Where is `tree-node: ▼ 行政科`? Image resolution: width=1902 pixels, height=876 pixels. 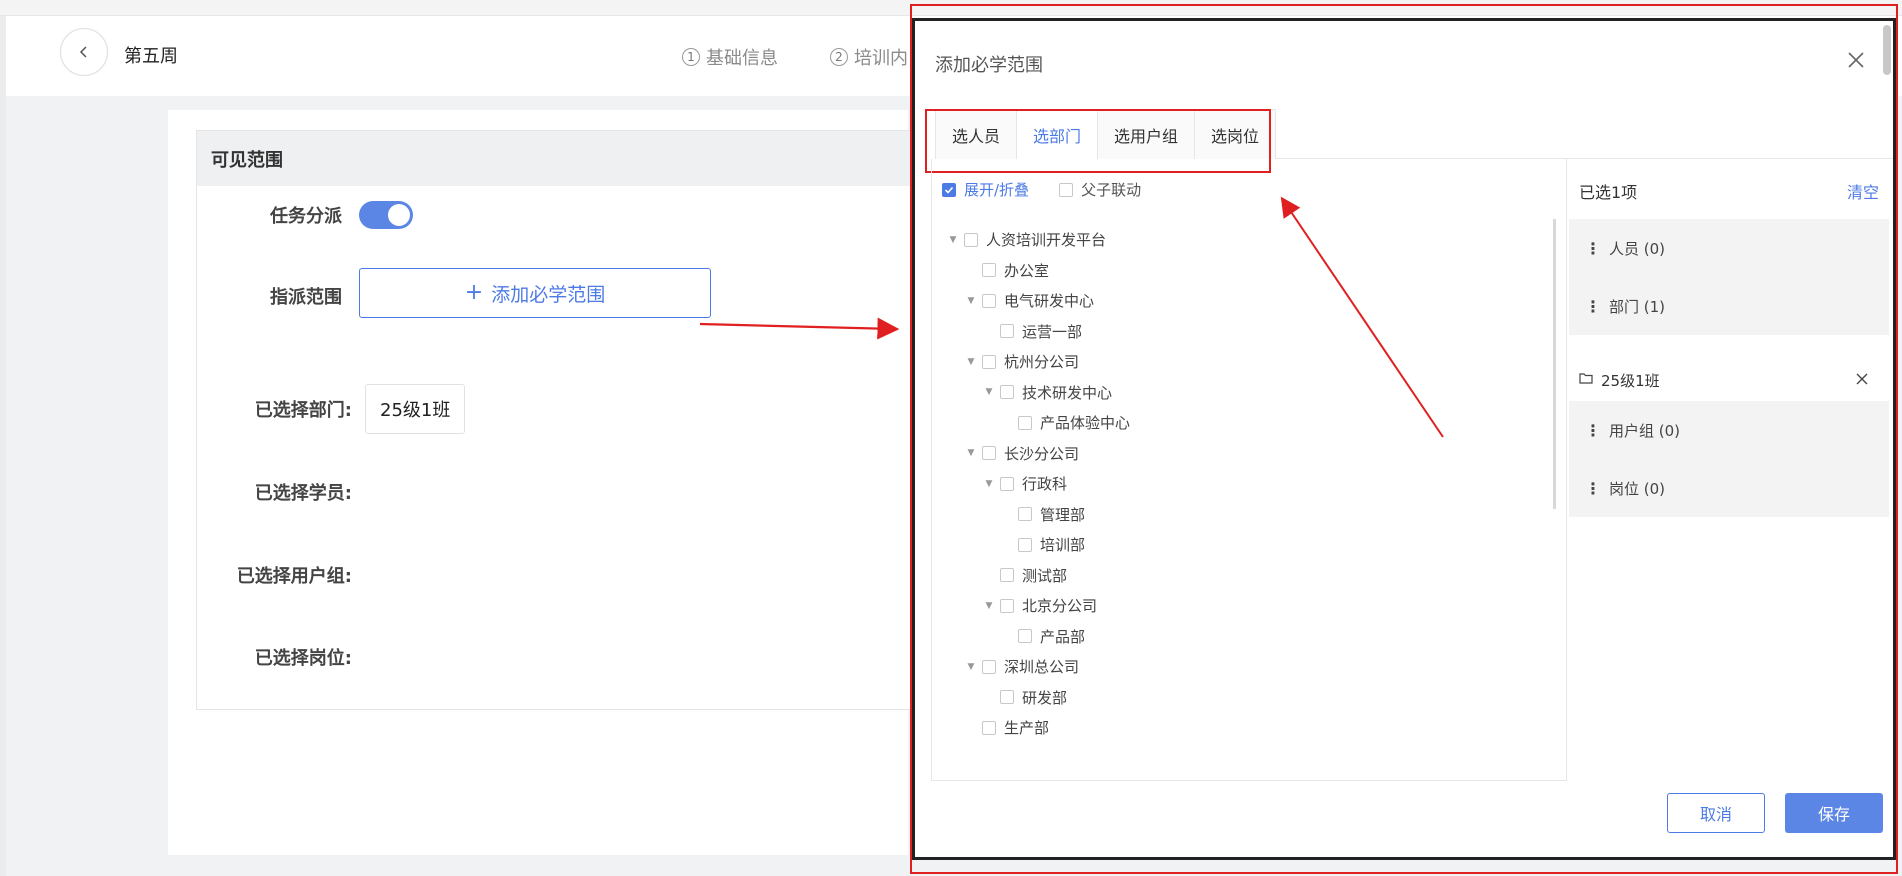 tree-node: ▼ 行政科 is located at coordinates (1025, 483).